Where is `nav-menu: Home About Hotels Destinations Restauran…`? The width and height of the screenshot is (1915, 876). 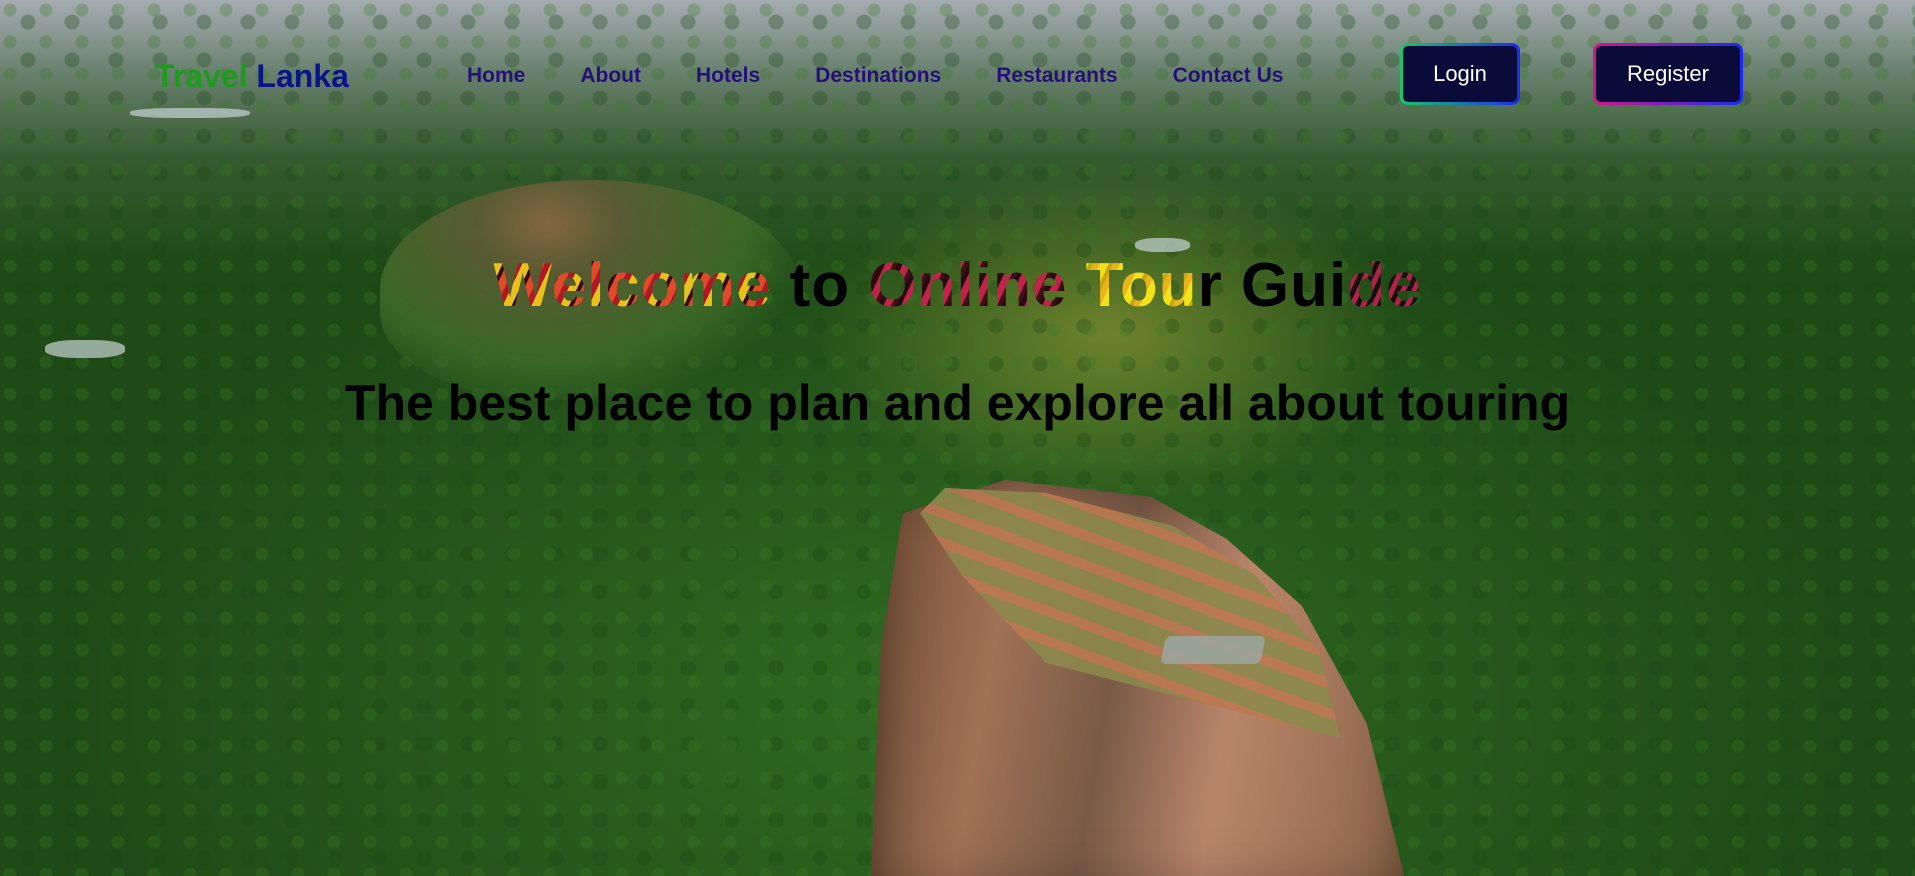
nav-menu: Home About Hotels Destinations Restauran… is located at coordinates (902, 76).